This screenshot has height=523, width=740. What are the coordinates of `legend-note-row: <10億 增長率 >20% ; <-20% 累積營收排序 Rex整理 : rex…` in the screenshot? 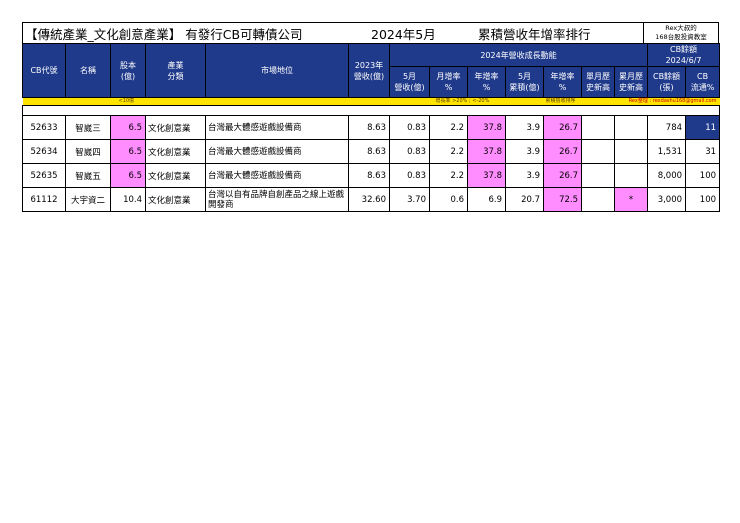 It's located at (371, 101).